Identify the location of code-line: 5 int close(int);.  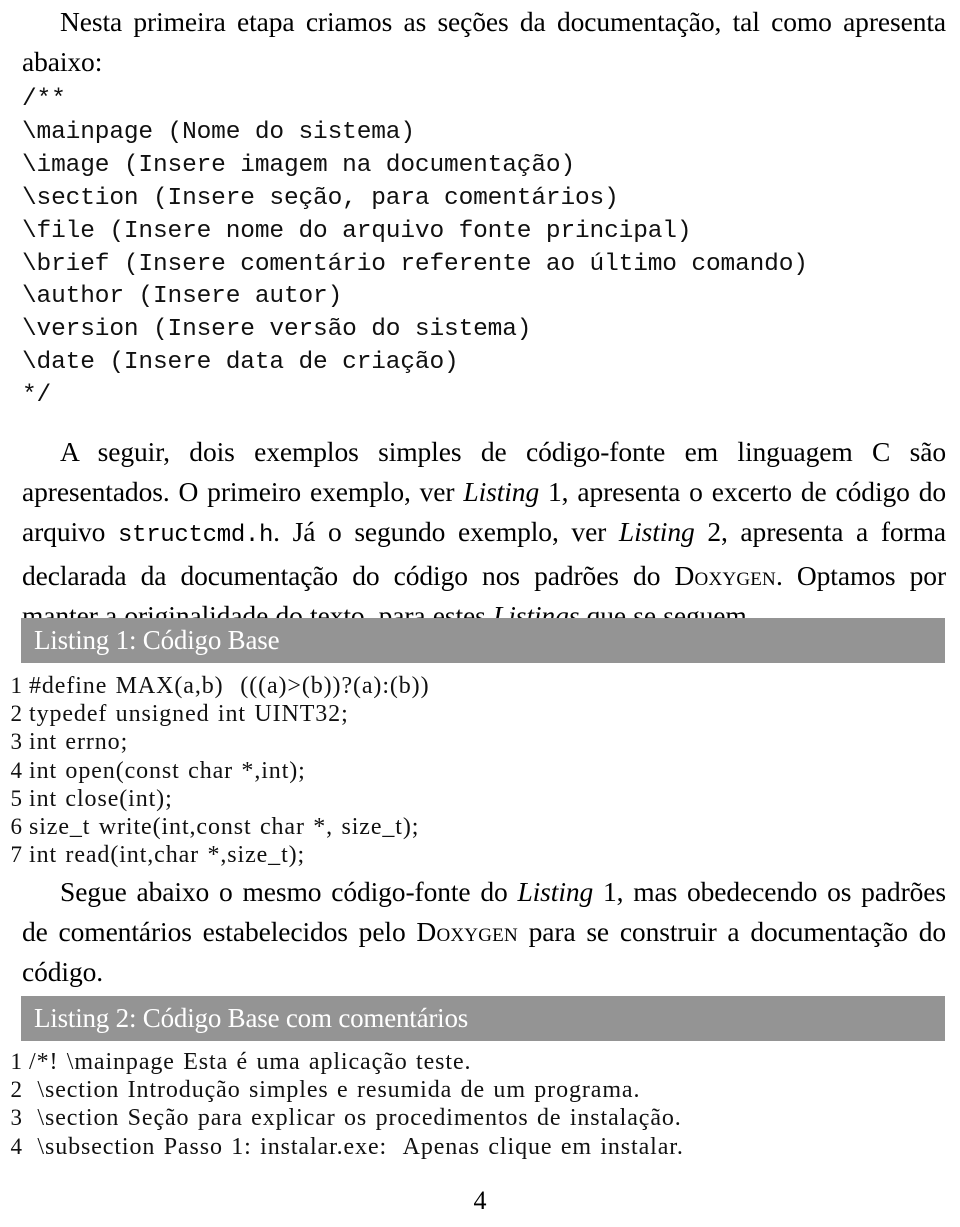
(480, 799).